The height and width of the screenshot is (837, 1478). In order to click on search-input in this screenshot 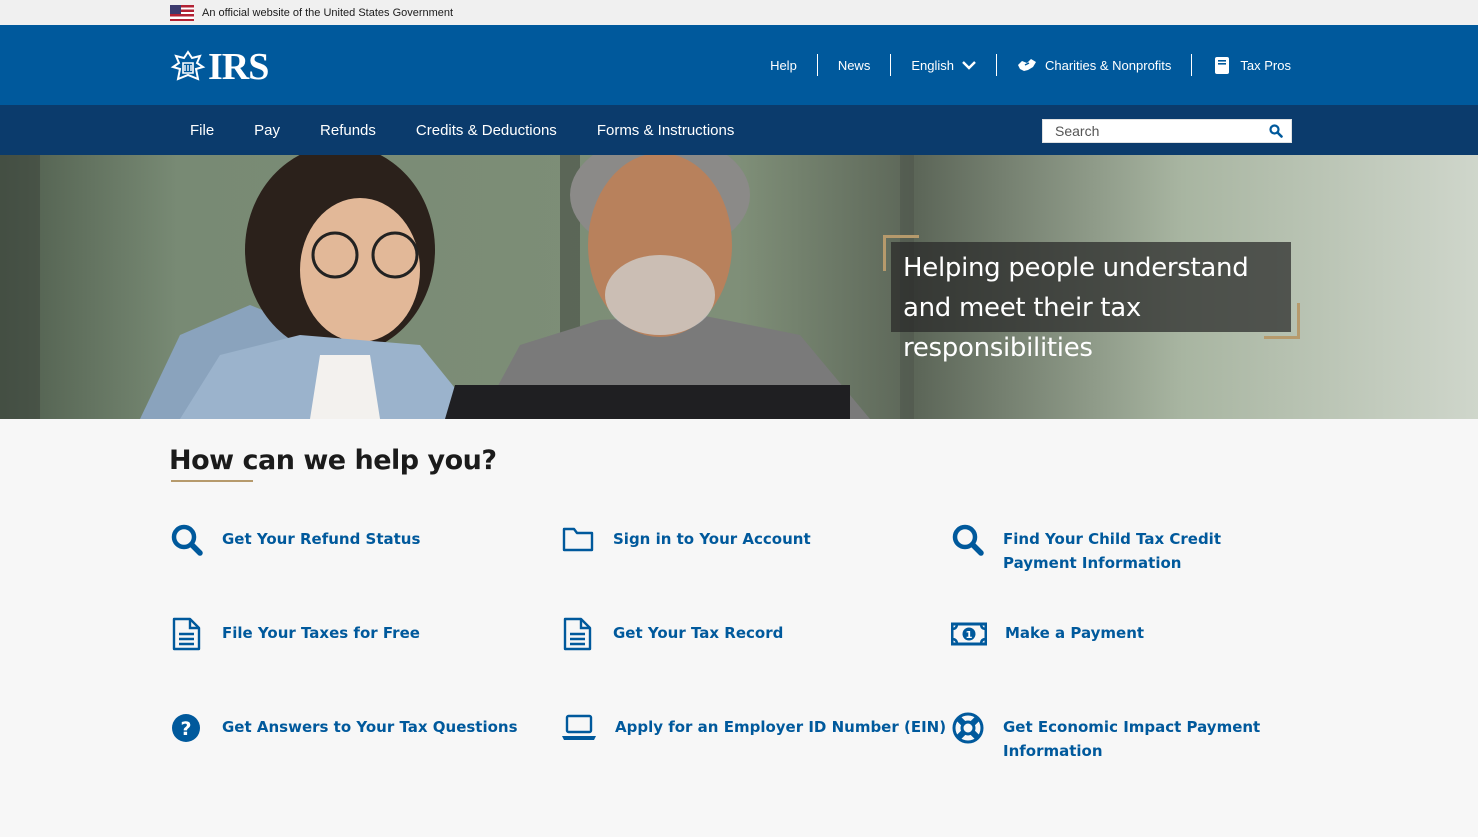, I will do `click(1152, 131)`.